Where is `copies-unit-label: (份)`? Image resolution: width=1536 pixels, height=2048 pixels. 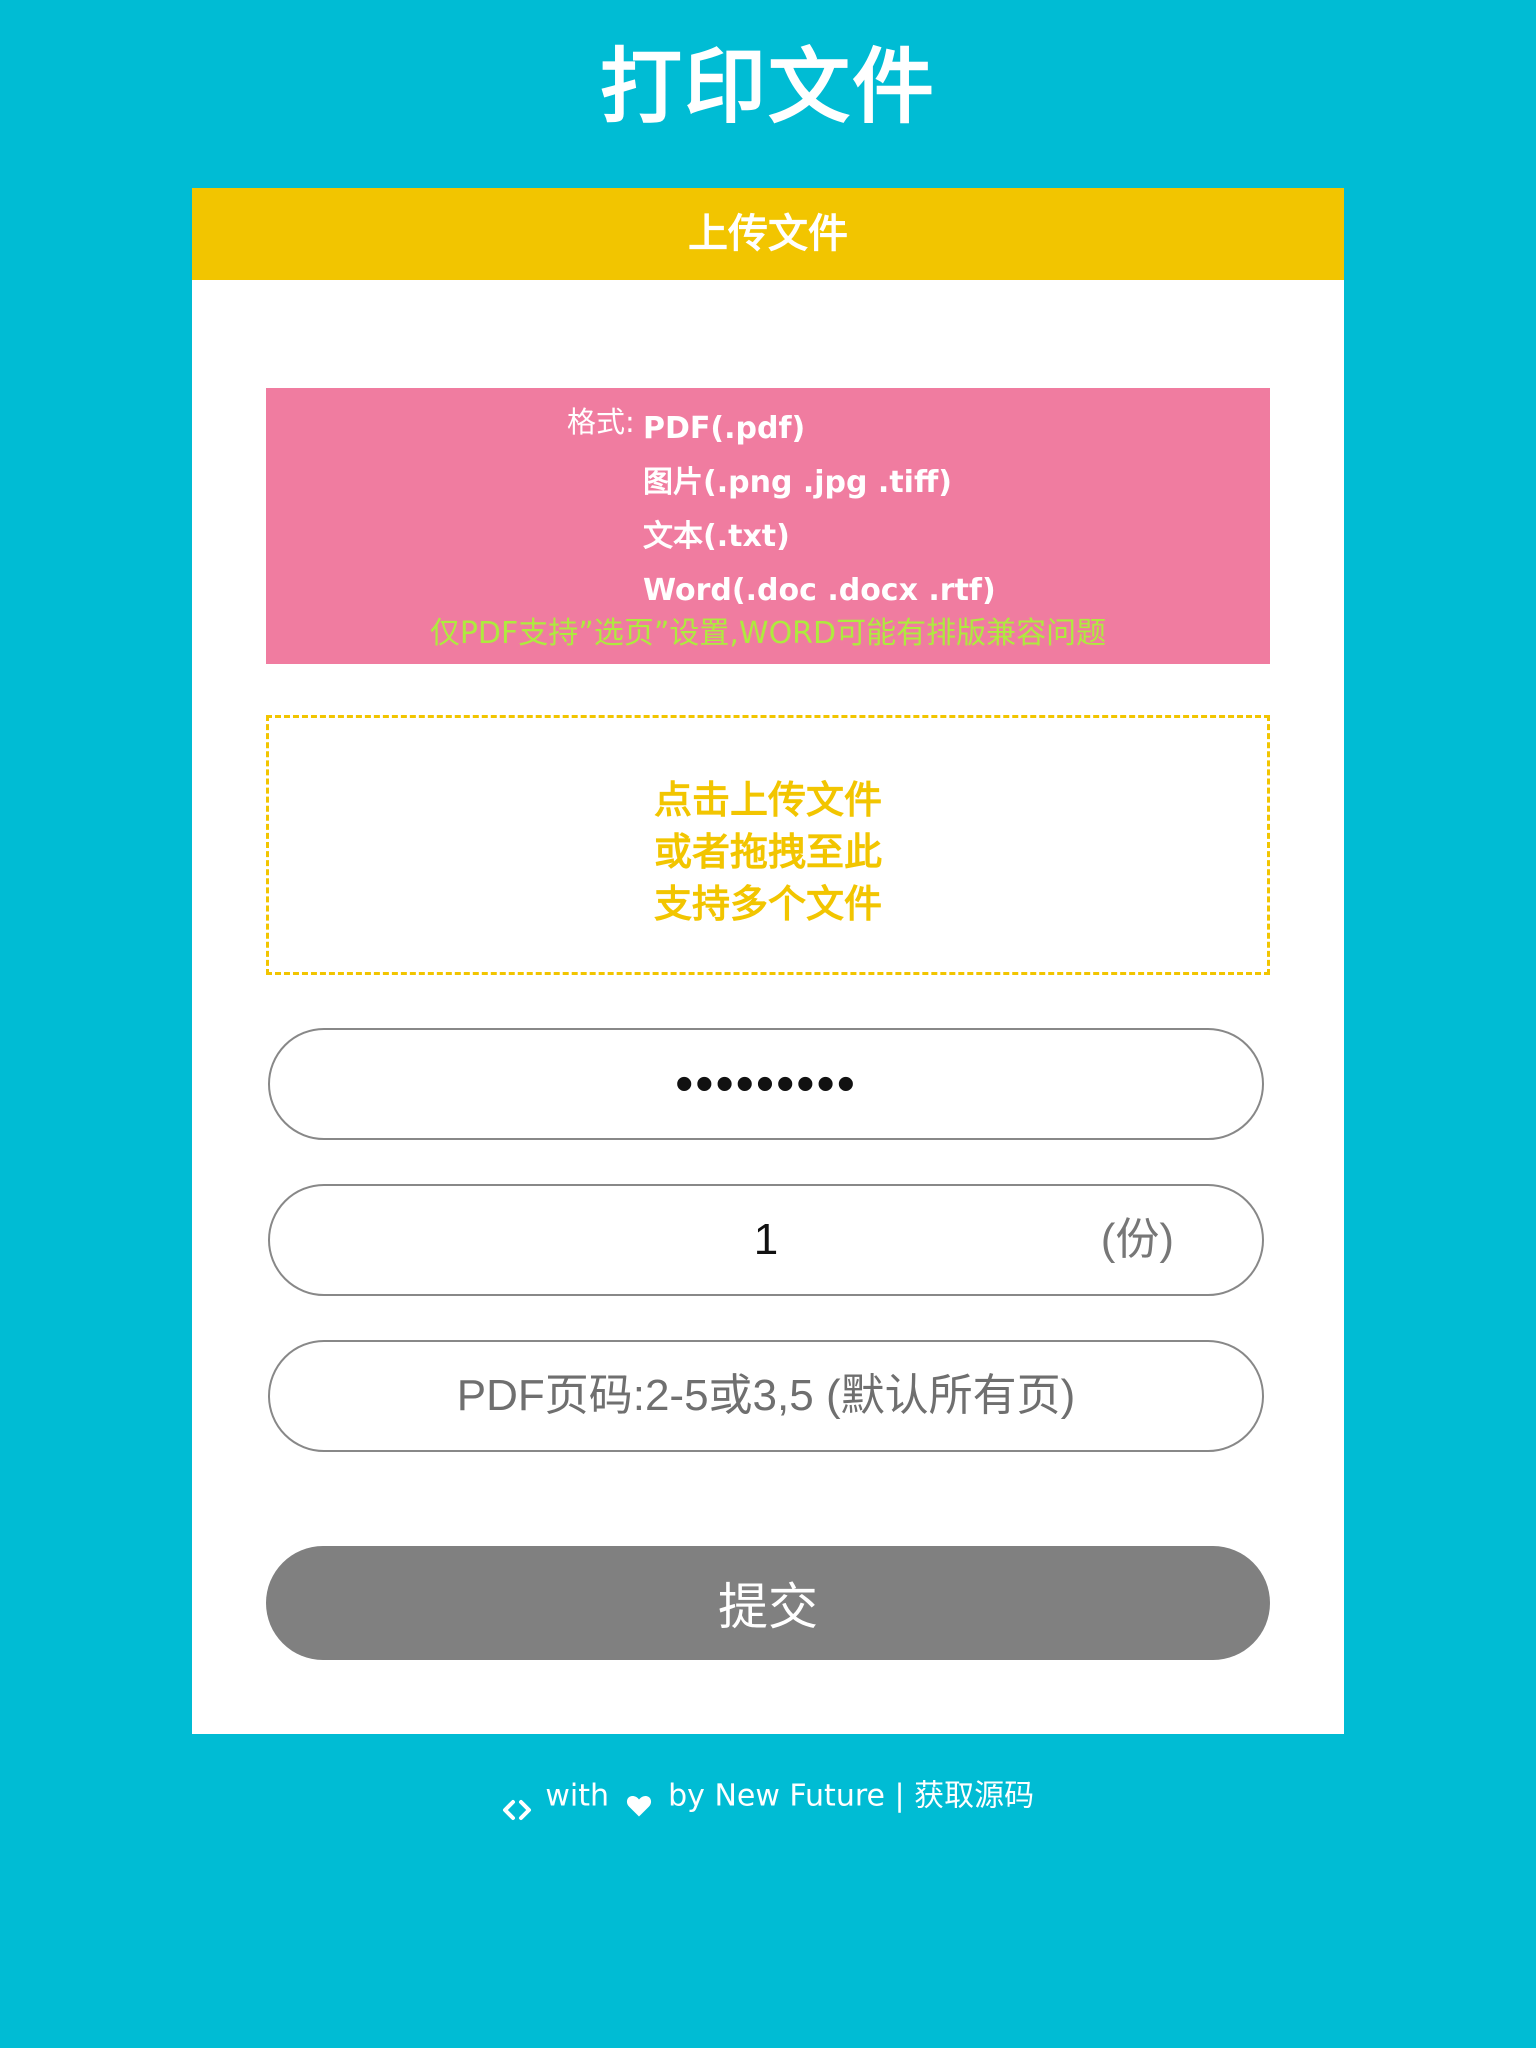 copies-unit-label: (份) is located at coordinates (1137, 1239).